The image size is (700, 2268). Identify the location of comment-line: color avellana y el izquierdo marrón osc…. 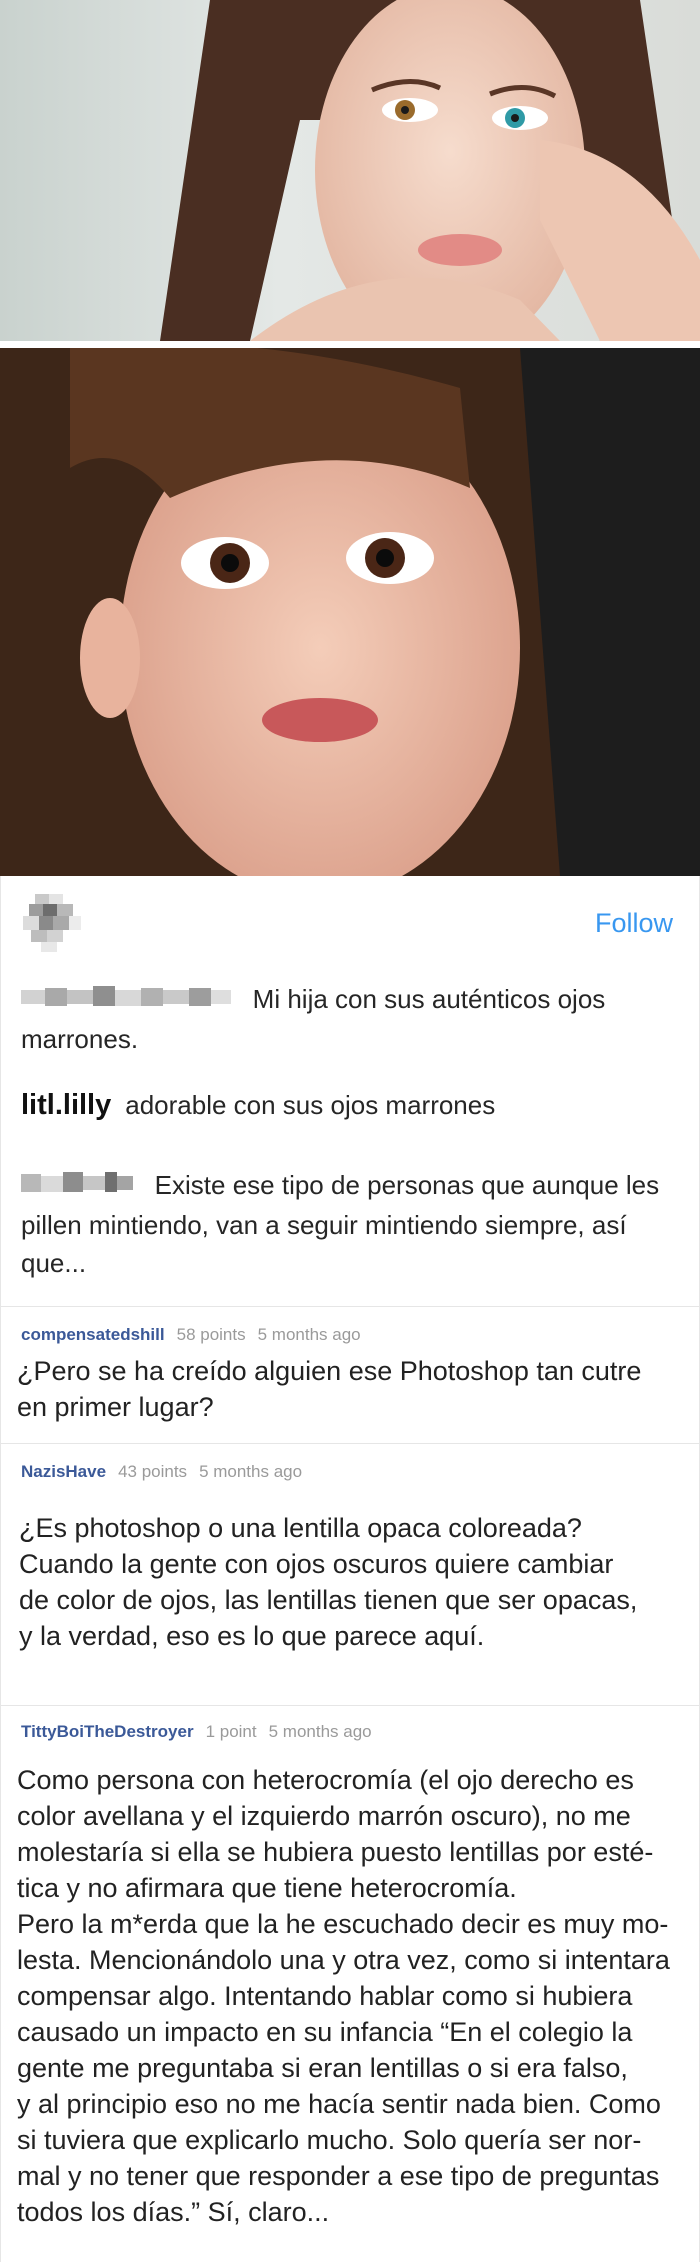
(324, 1816).